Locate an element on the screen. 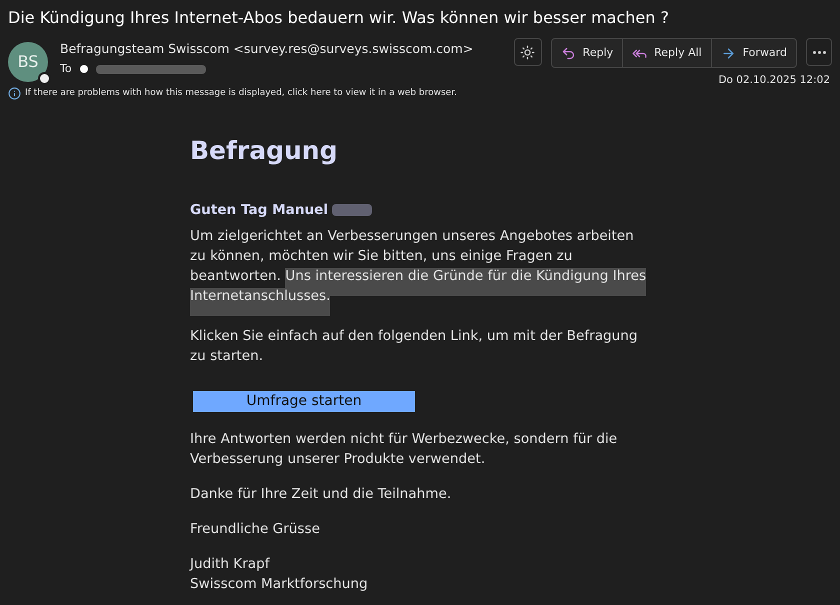  toolbar-button: Reply is located at coordinates (587, 53).